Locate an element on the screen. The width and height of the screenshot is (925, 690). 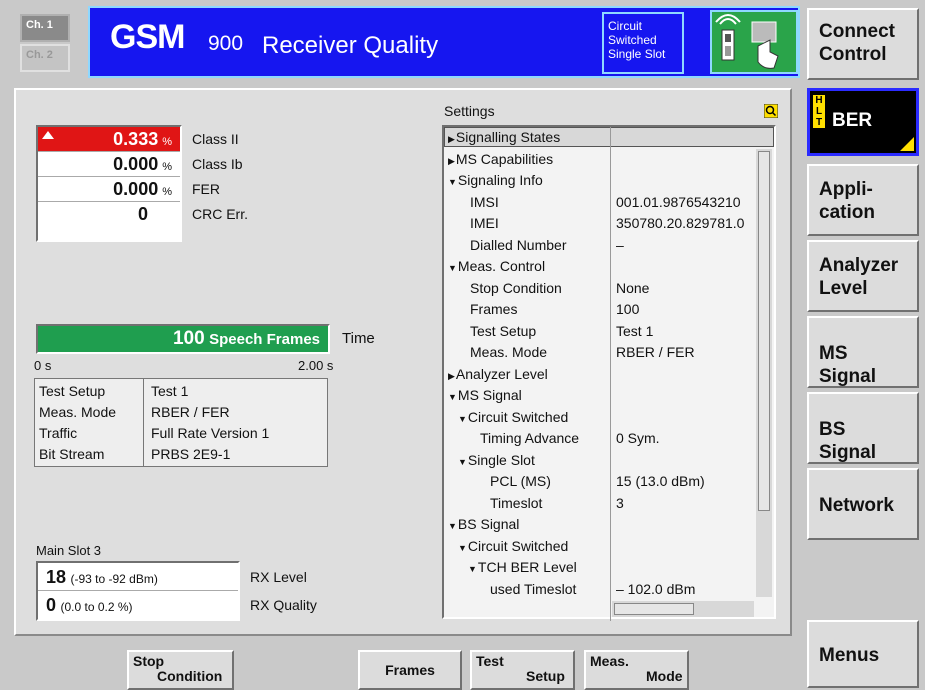
results-table: 0.333% 0.000% 0.000% 0 is located at coordinates (109, 183).